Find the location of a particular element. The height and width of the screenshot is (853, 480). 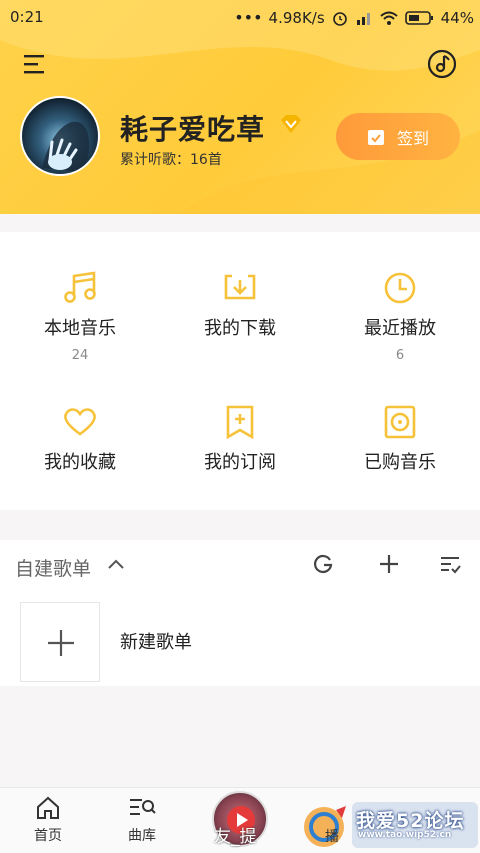

grid-label: 我的收藏 is located at coordinates (80, 462).